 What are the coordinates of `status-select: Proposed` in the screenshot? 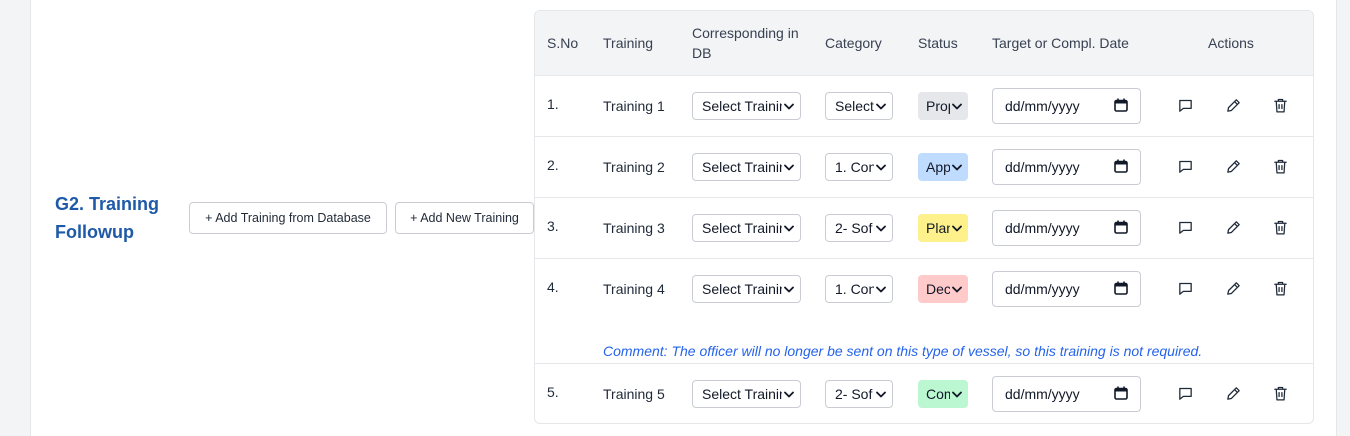 It's located at (943, 106).